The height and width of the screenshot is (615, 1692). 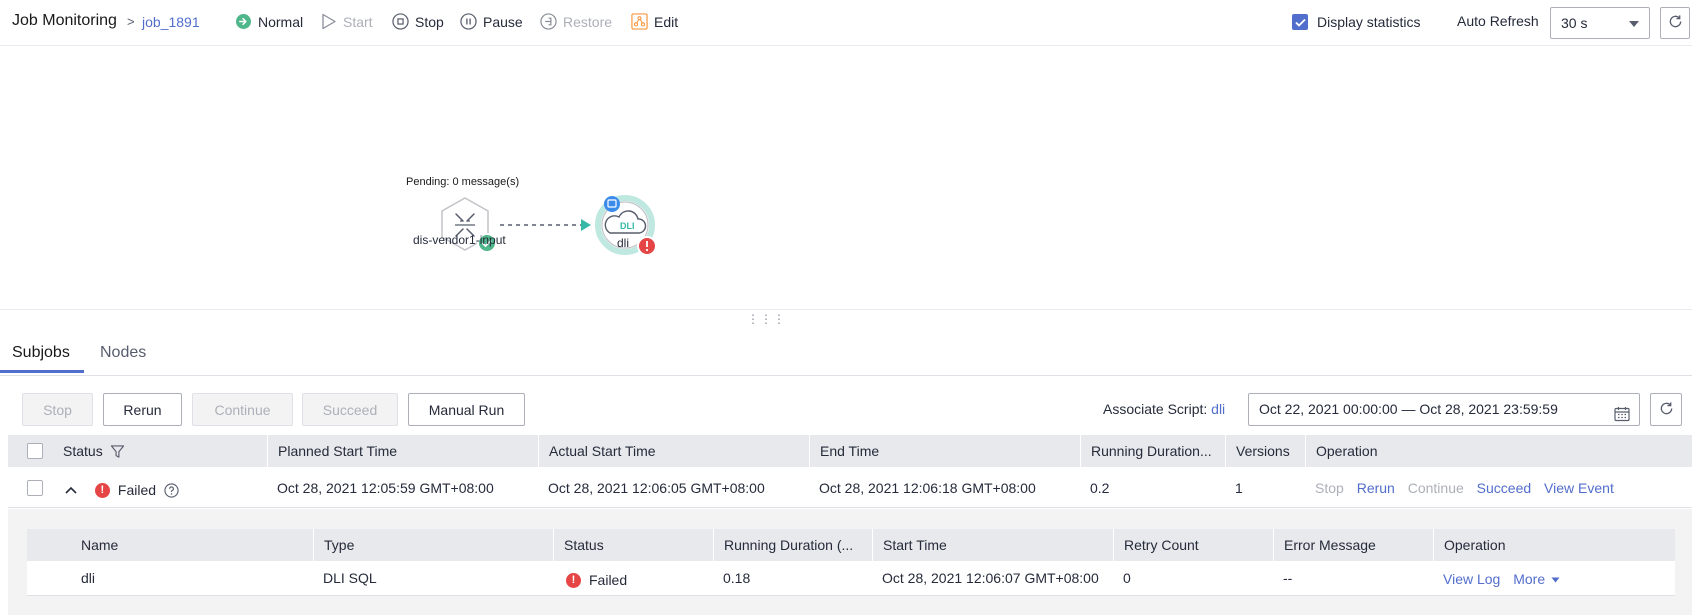 I want to click on node-start-time: Oct 28, 2021 12:06:07 GMT+08:00, so click(x=990, y=578).